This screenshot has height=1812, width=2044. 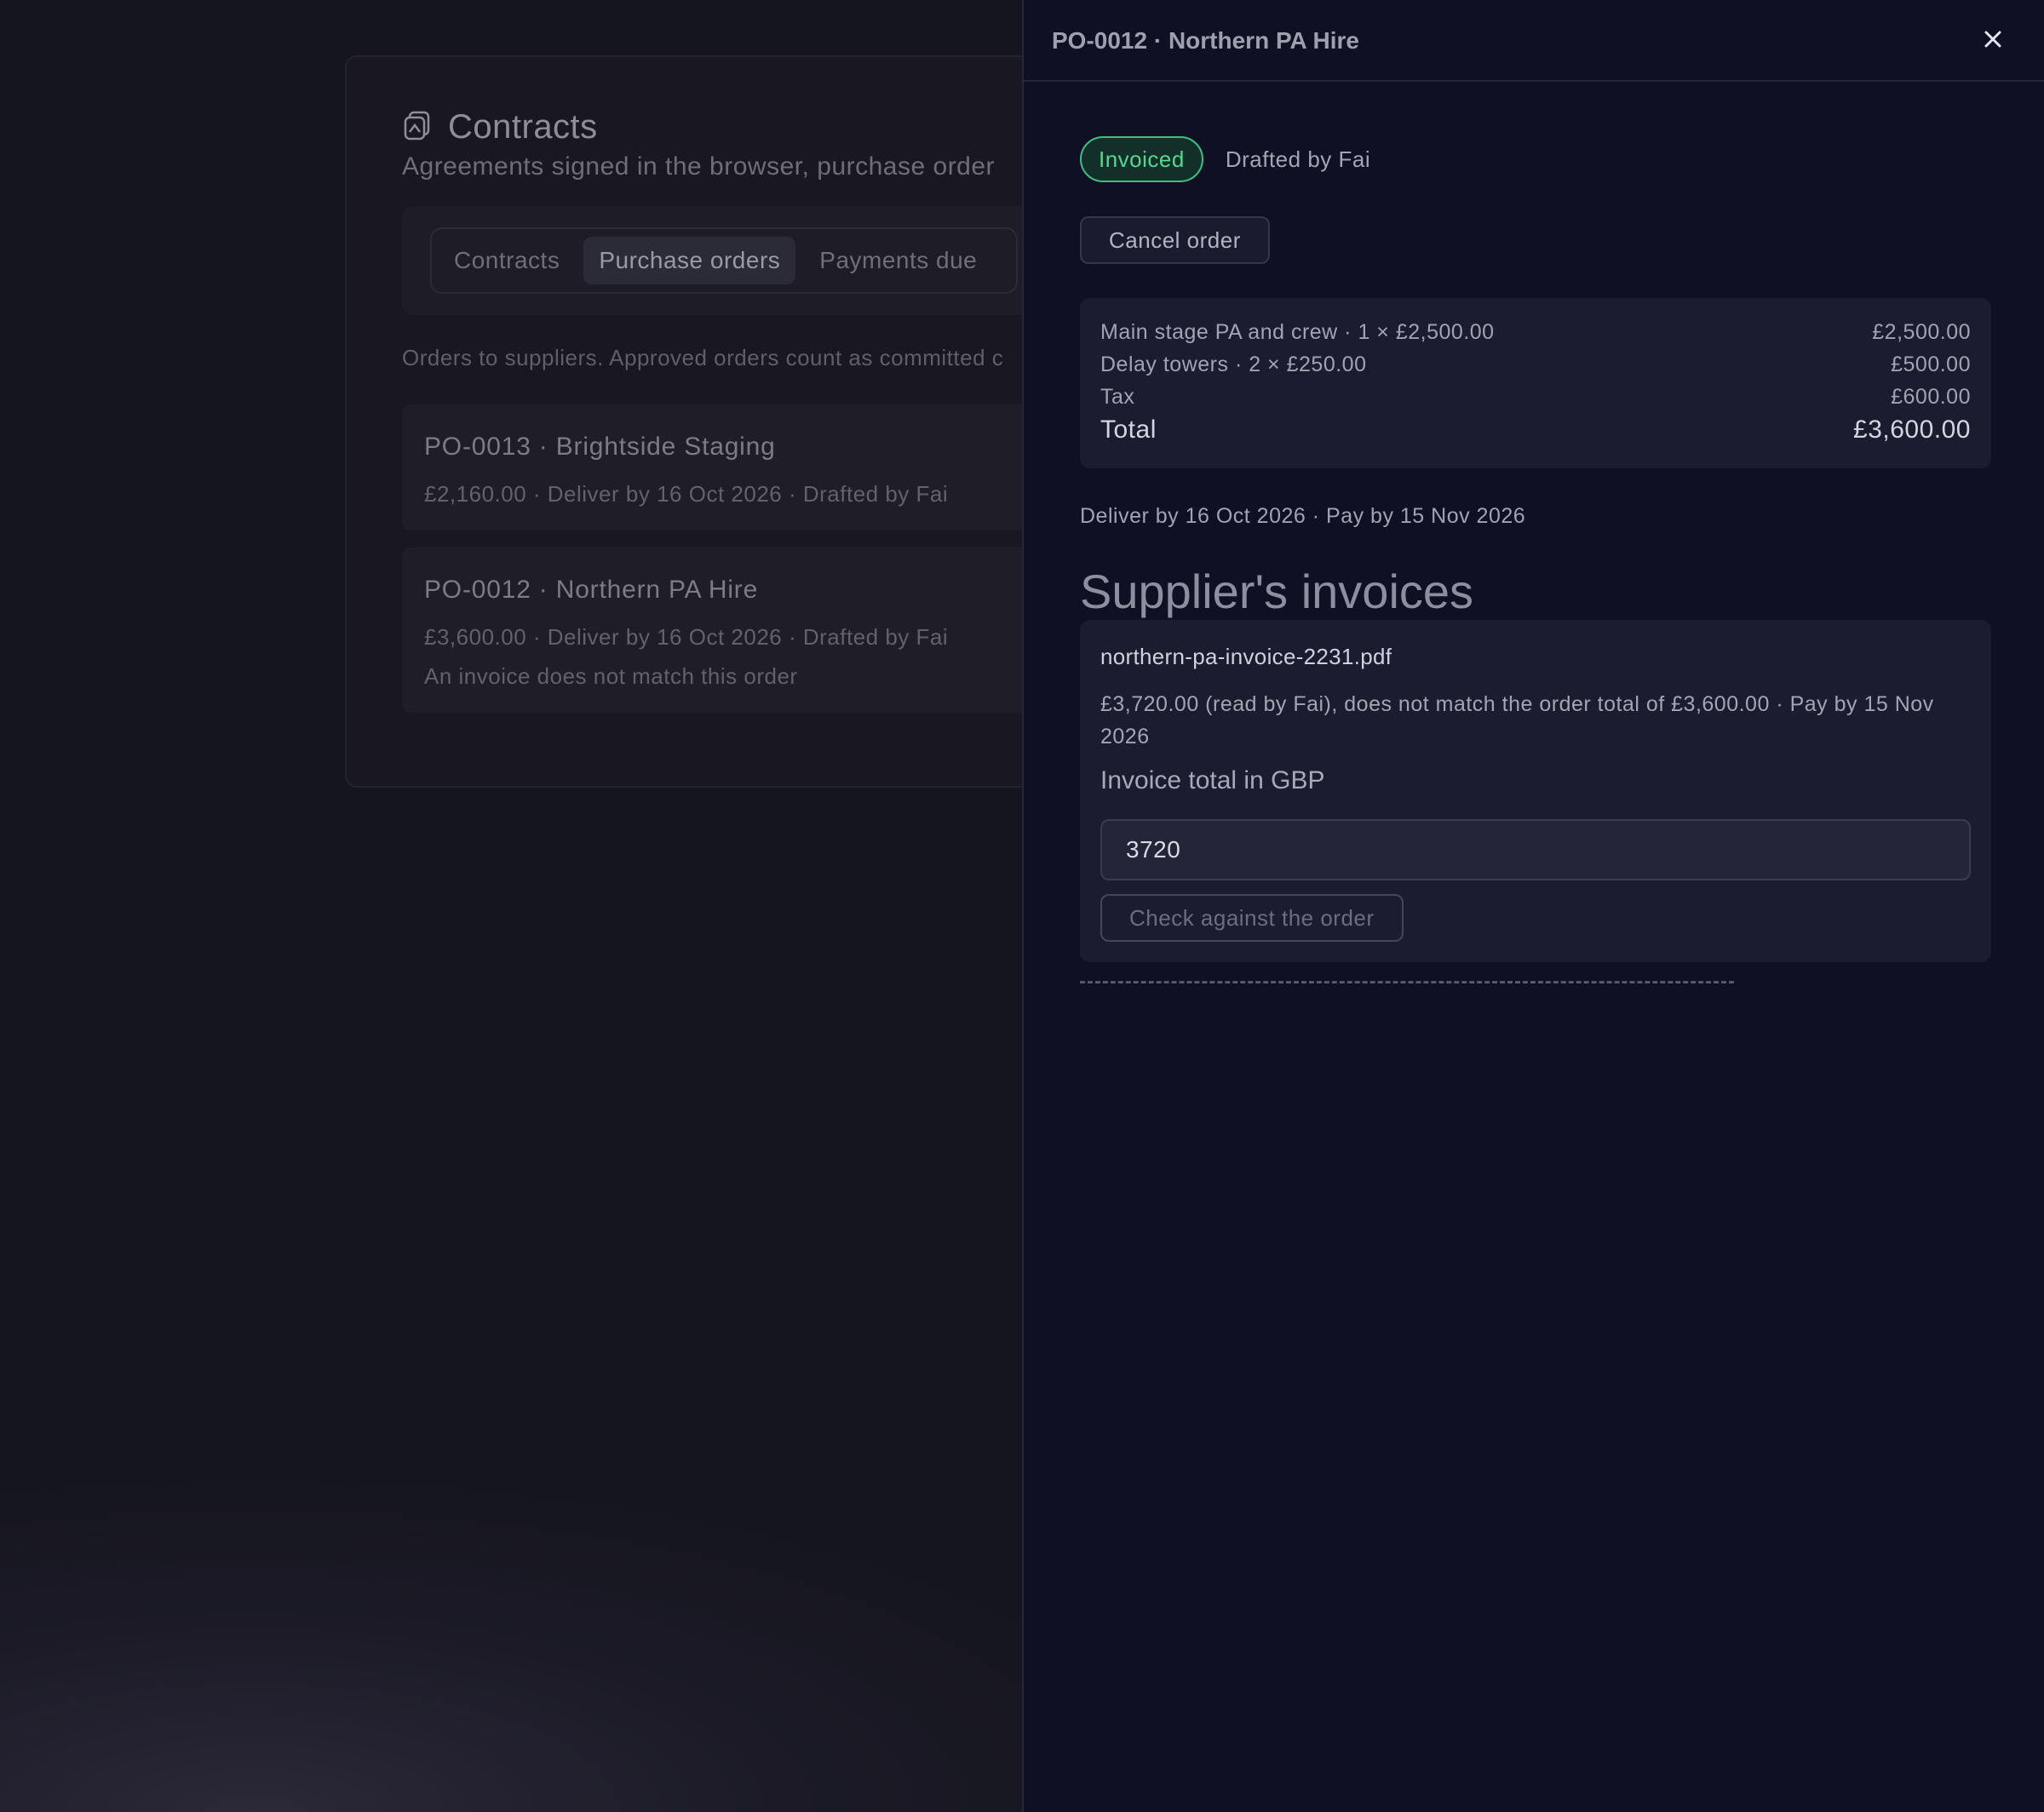 I want to click on invoices-heading: Supplier's invoices, so click(x=1277, y=591).